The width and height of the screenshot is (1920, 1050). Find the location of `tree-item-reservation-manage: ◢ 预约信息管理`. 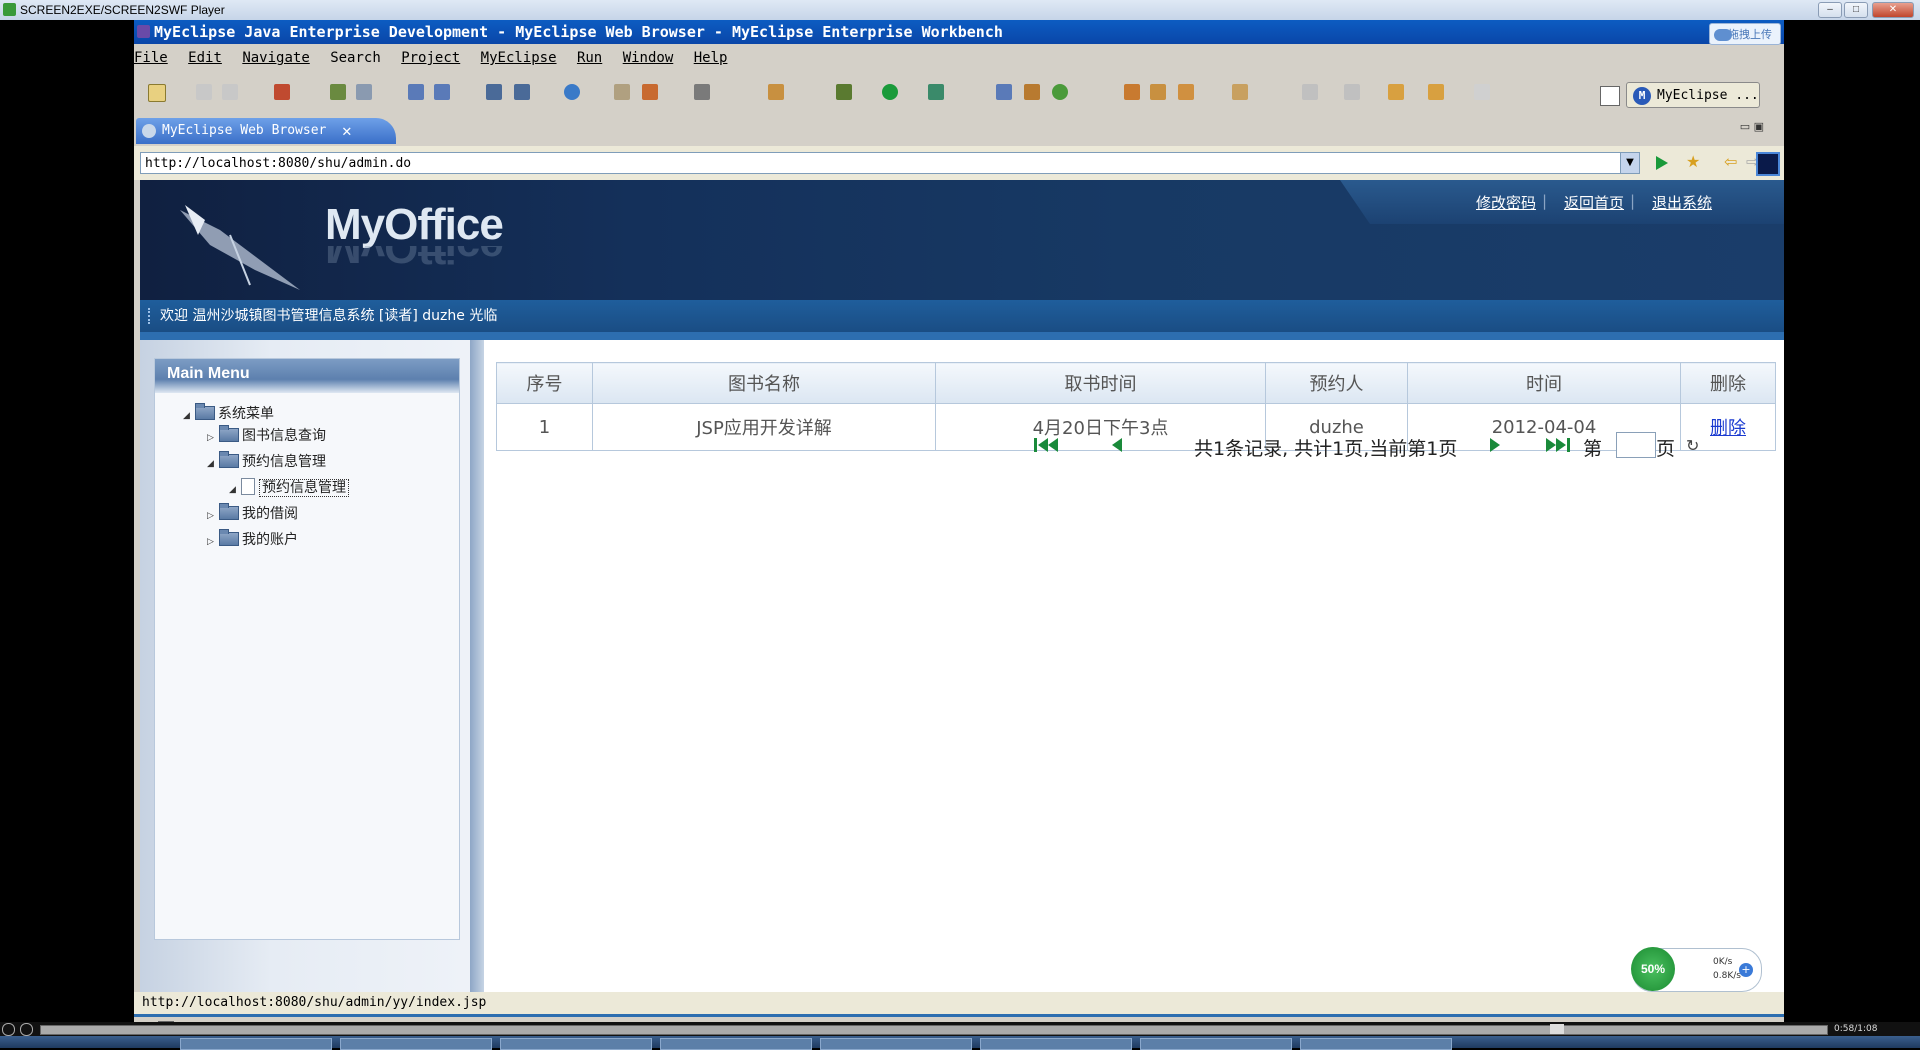

tree-item-reservation-manage: ◢ 预约信息管理 is located at coordinates (289, 488).